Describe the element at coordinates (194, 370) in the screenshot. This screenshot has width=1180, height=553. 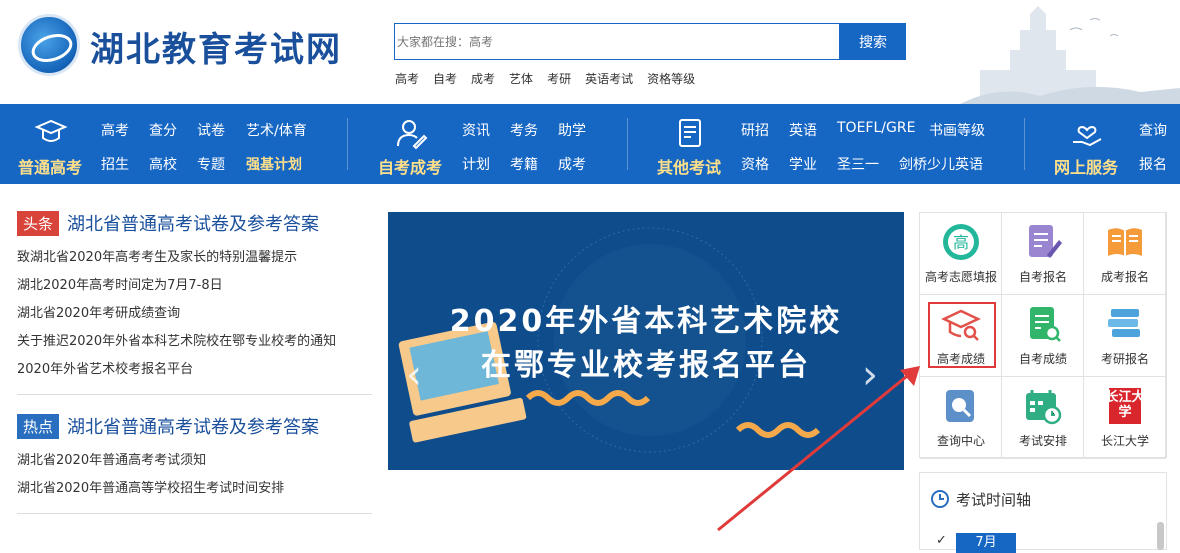
I see `news-item: 2020年外省艺术校考报名平台` at that location.